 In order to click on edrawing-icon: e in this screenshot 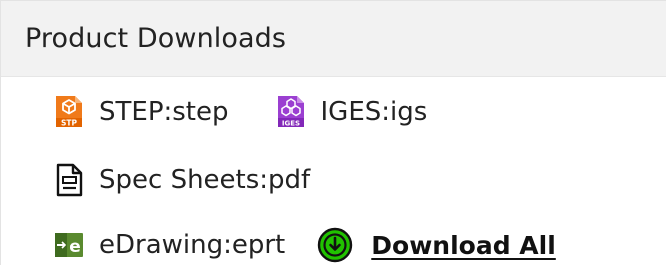, I will do `click(69, 245)`.